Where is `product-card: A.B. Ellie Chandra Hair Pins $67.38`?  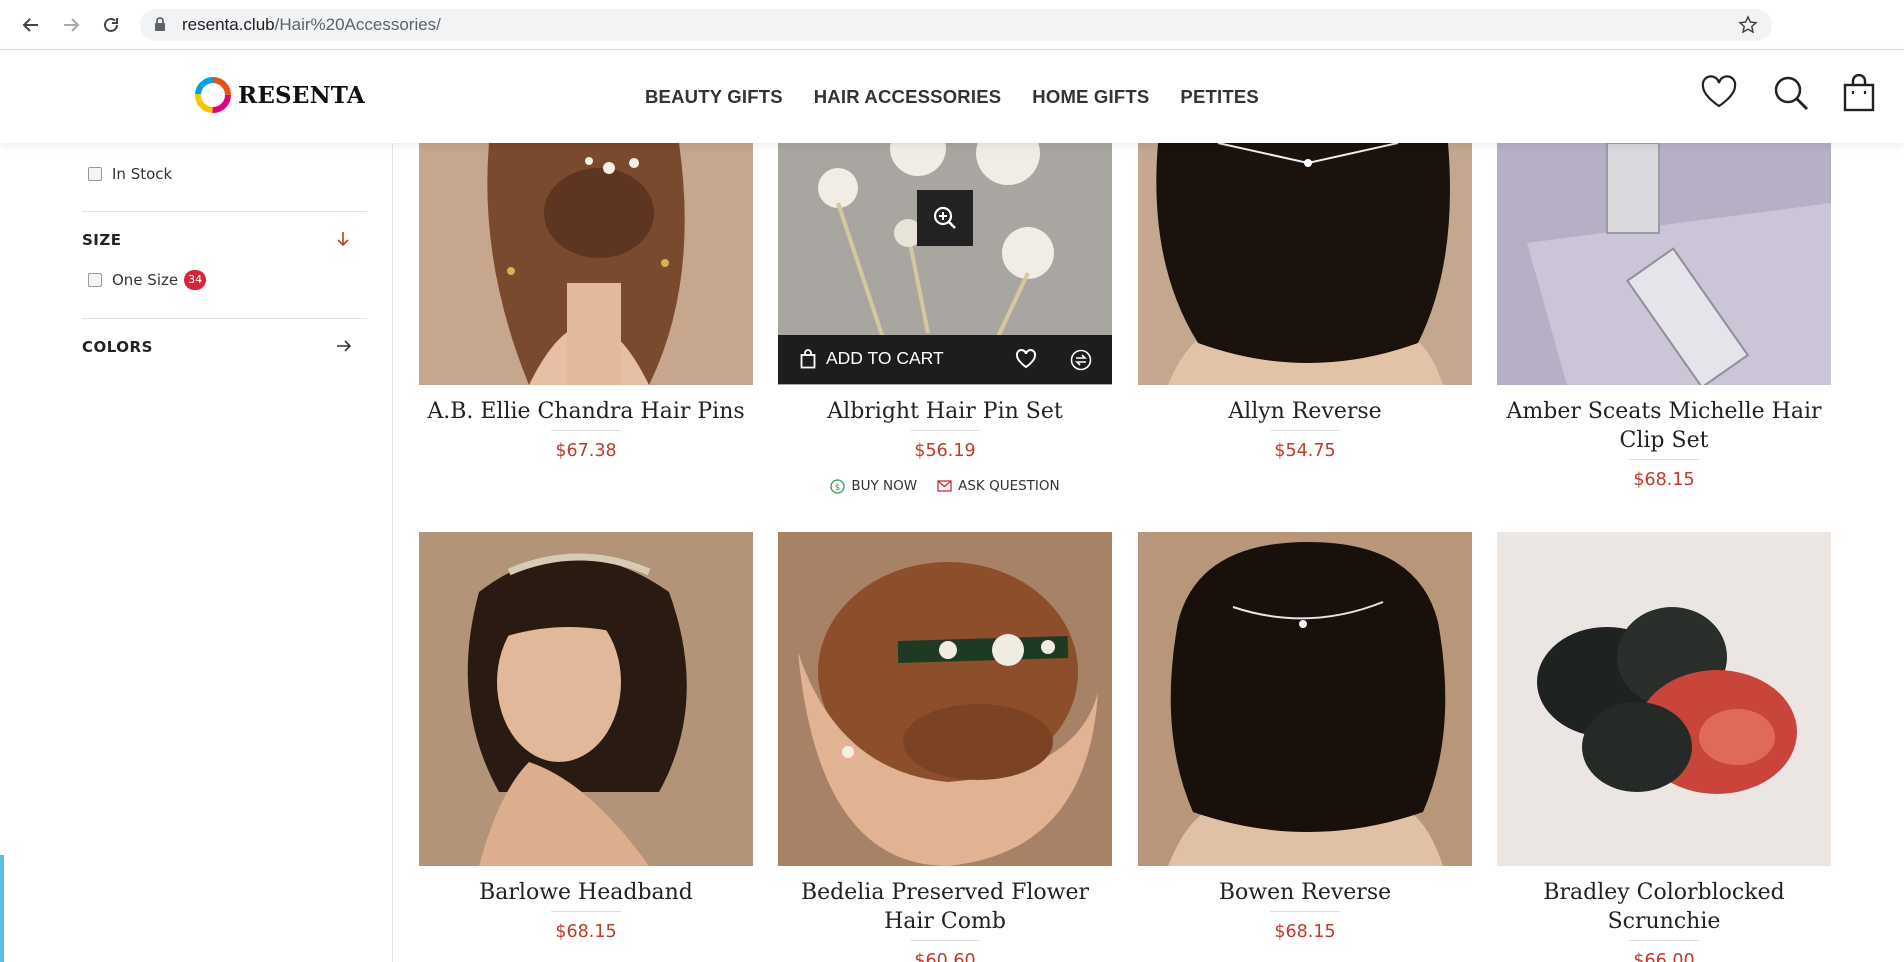
product-card: A.B. Ellie Chandra Hair Pins $67.38 is located at coordinates (586, 302).